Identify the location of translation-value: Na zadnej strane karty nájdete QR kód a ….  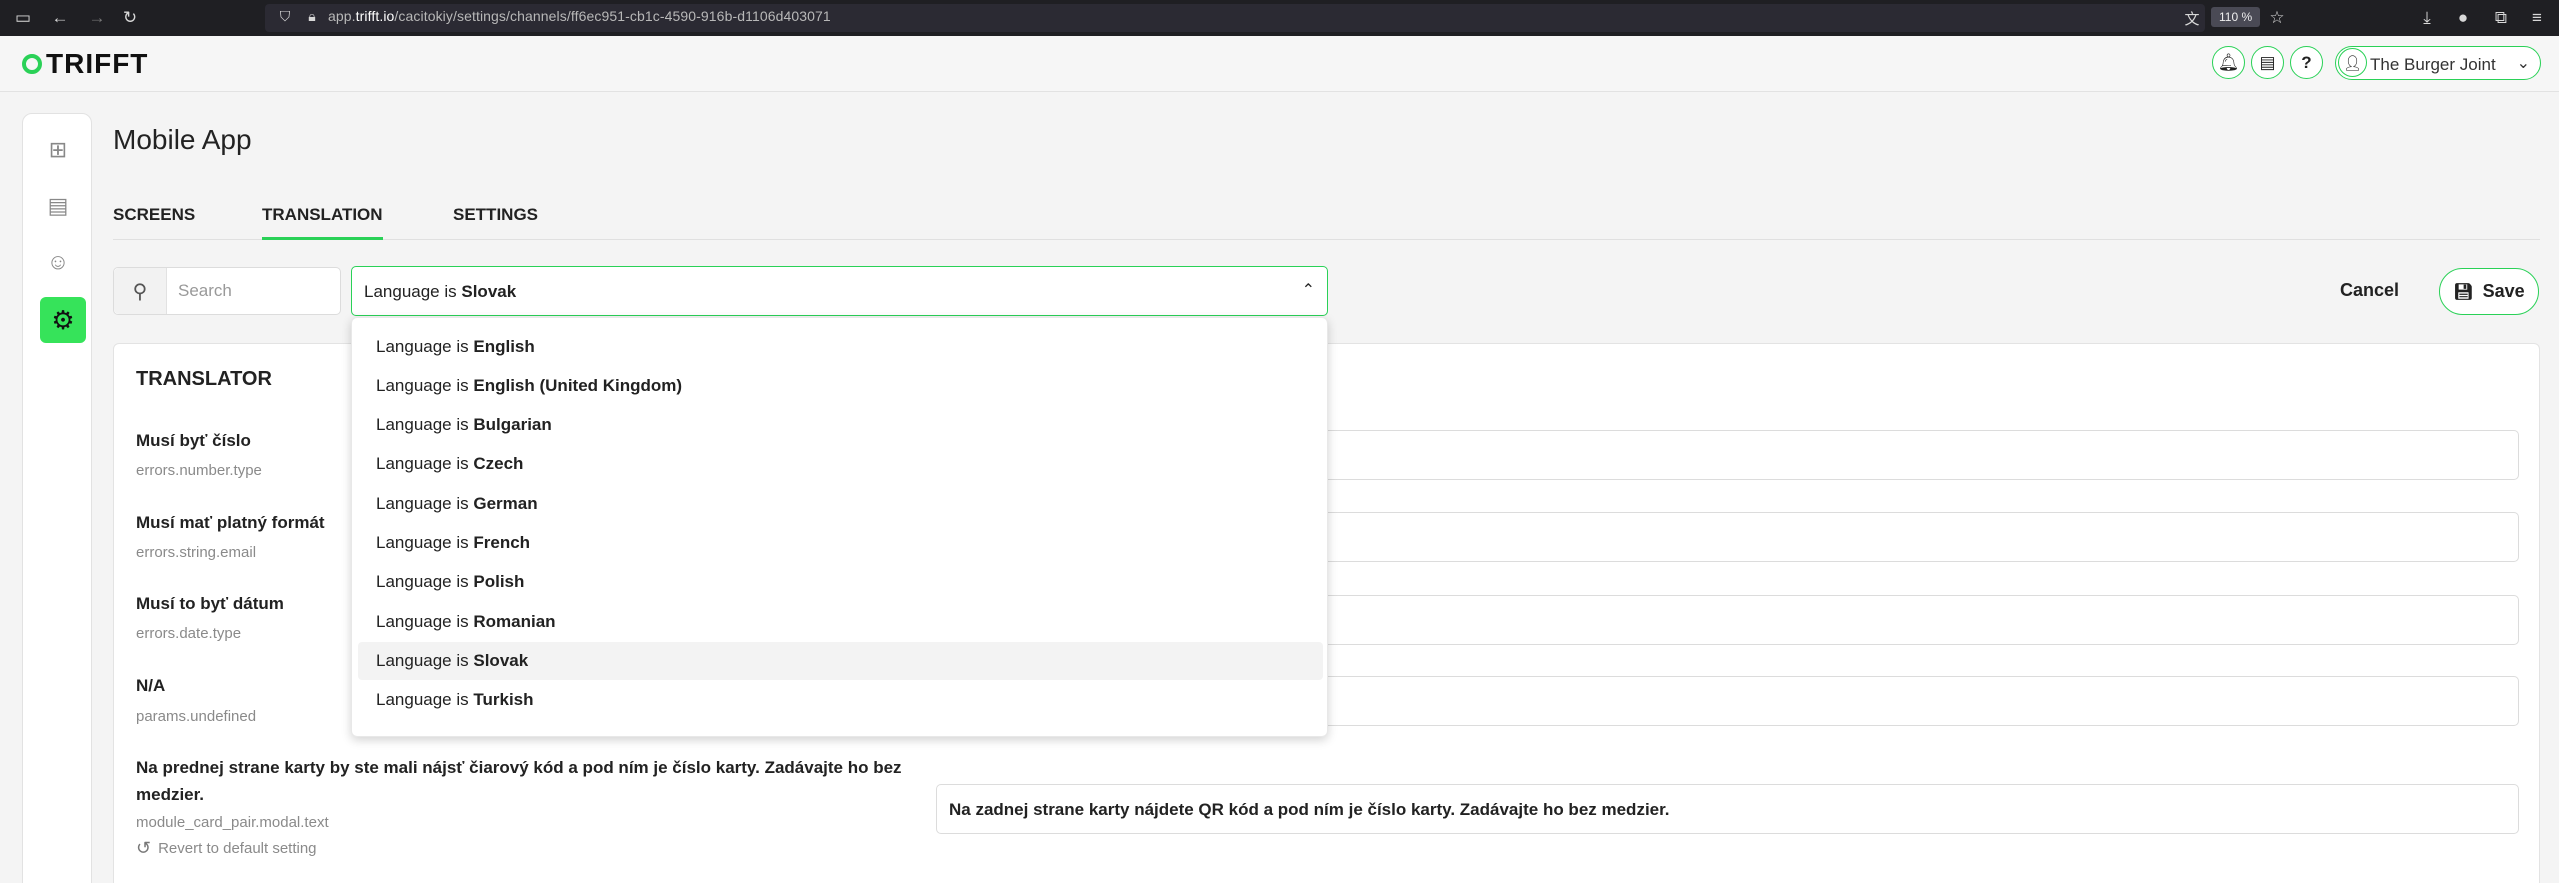
(1309, 809).